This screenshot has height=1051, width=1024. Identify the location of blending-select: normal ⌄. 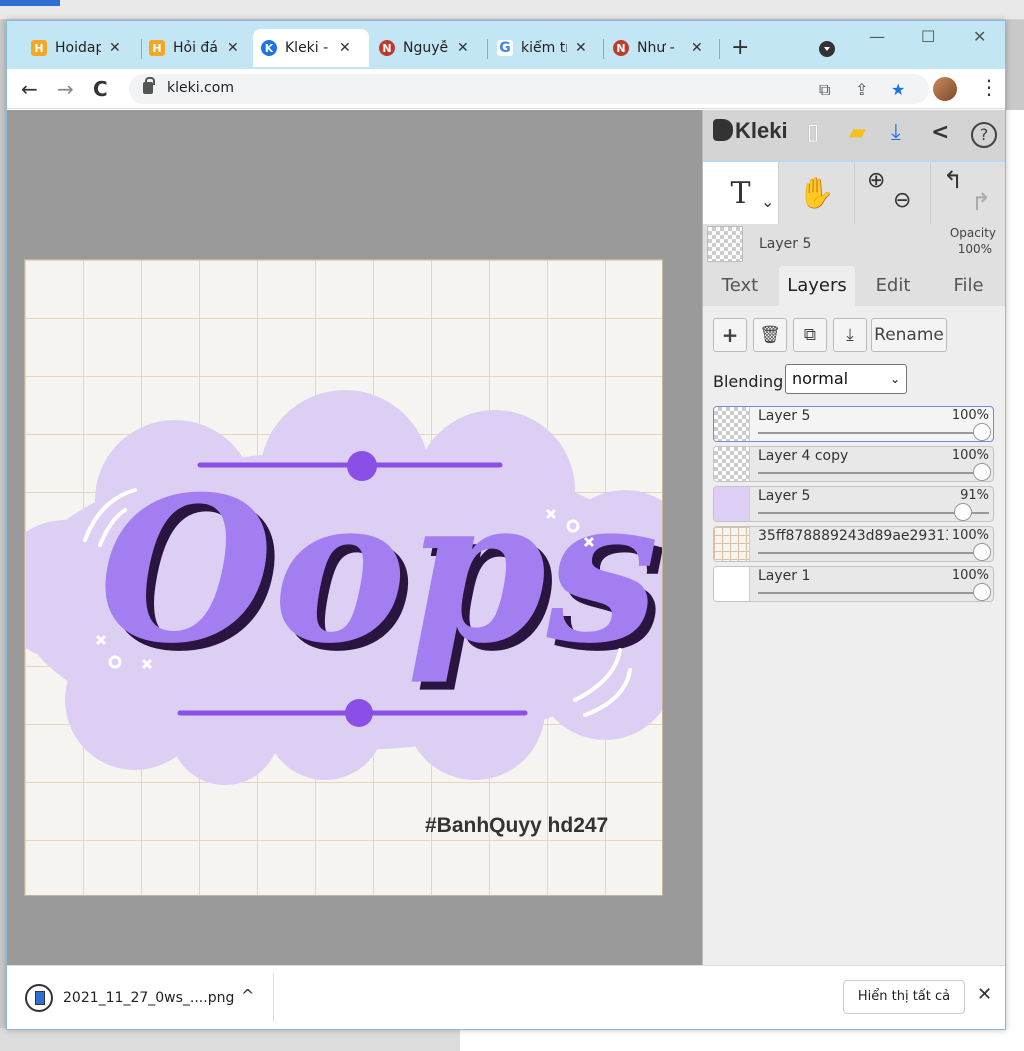
(846, 379).